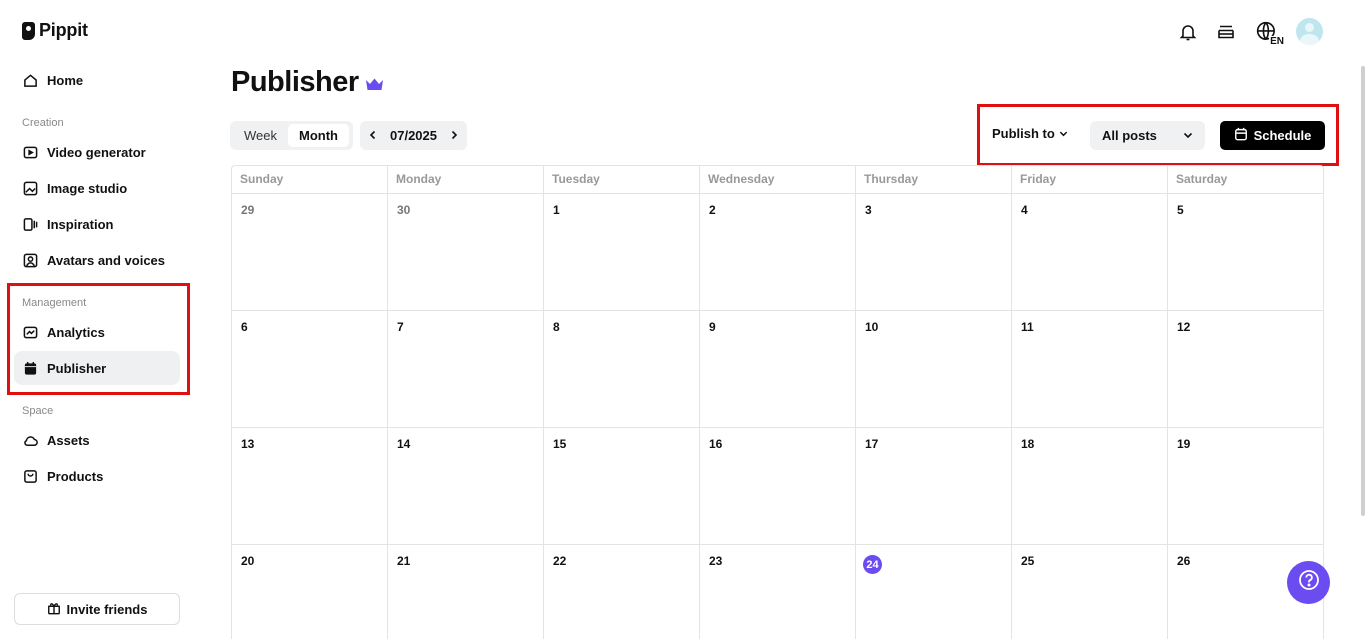 The image size is (1365, 639). I want to click on day-number: 30, so click(404, 210).